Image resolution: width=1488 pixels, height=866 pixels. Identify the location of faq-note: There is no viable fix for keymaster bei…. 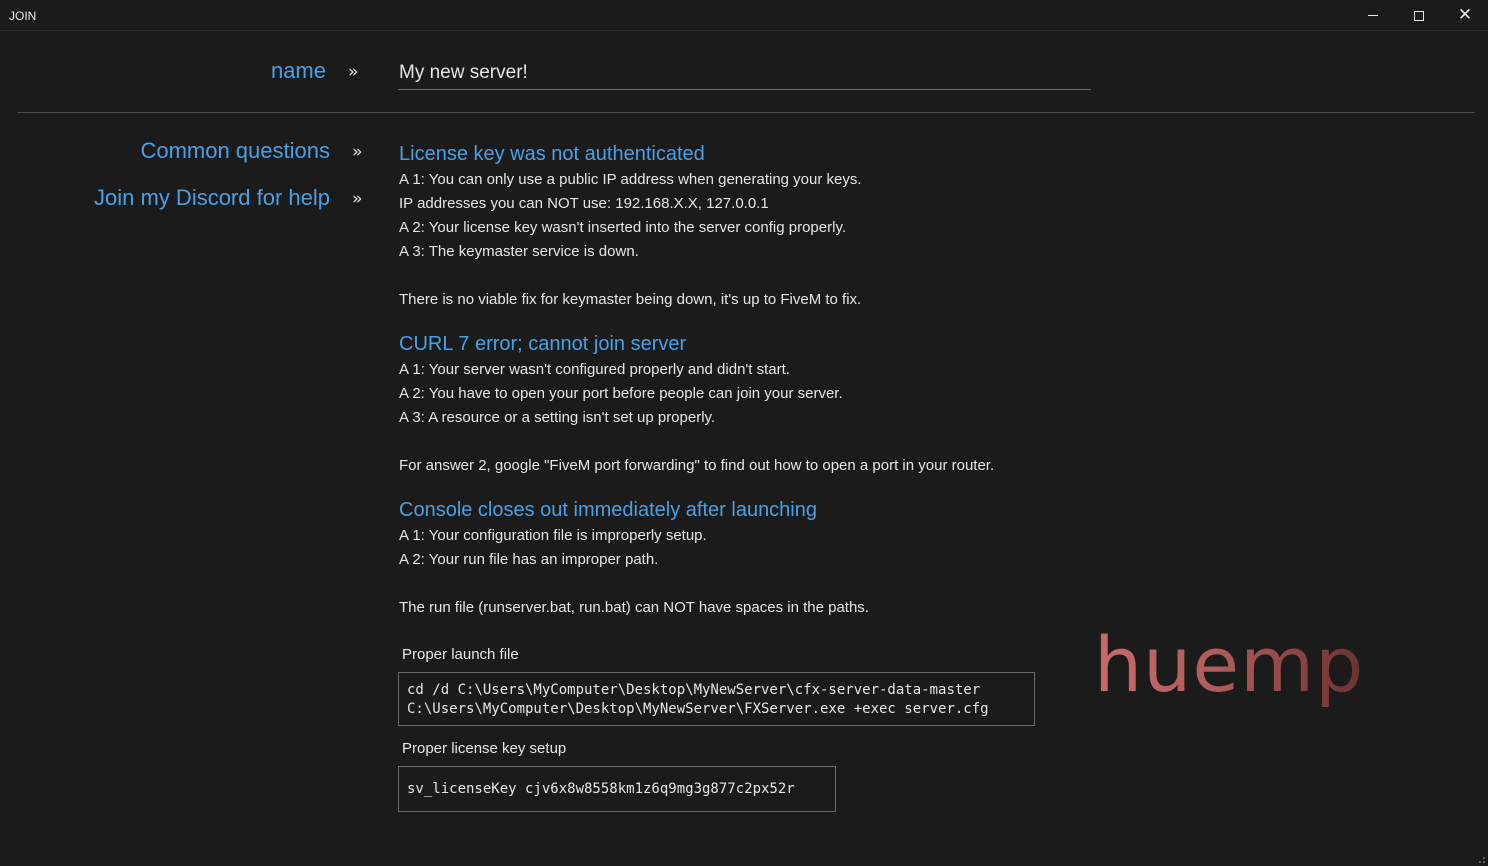
(630, 299).